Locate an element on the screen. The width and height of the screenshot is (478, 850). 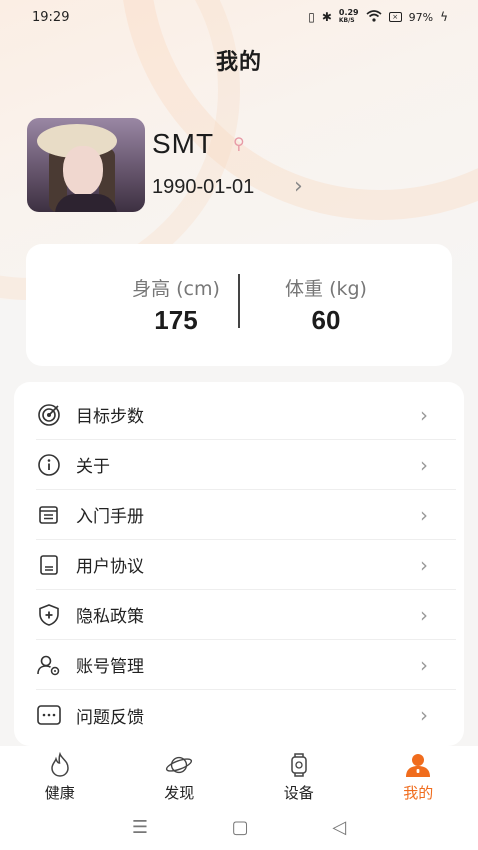
bluetooth-icon: ✱ is located at coordinates (326, 17).